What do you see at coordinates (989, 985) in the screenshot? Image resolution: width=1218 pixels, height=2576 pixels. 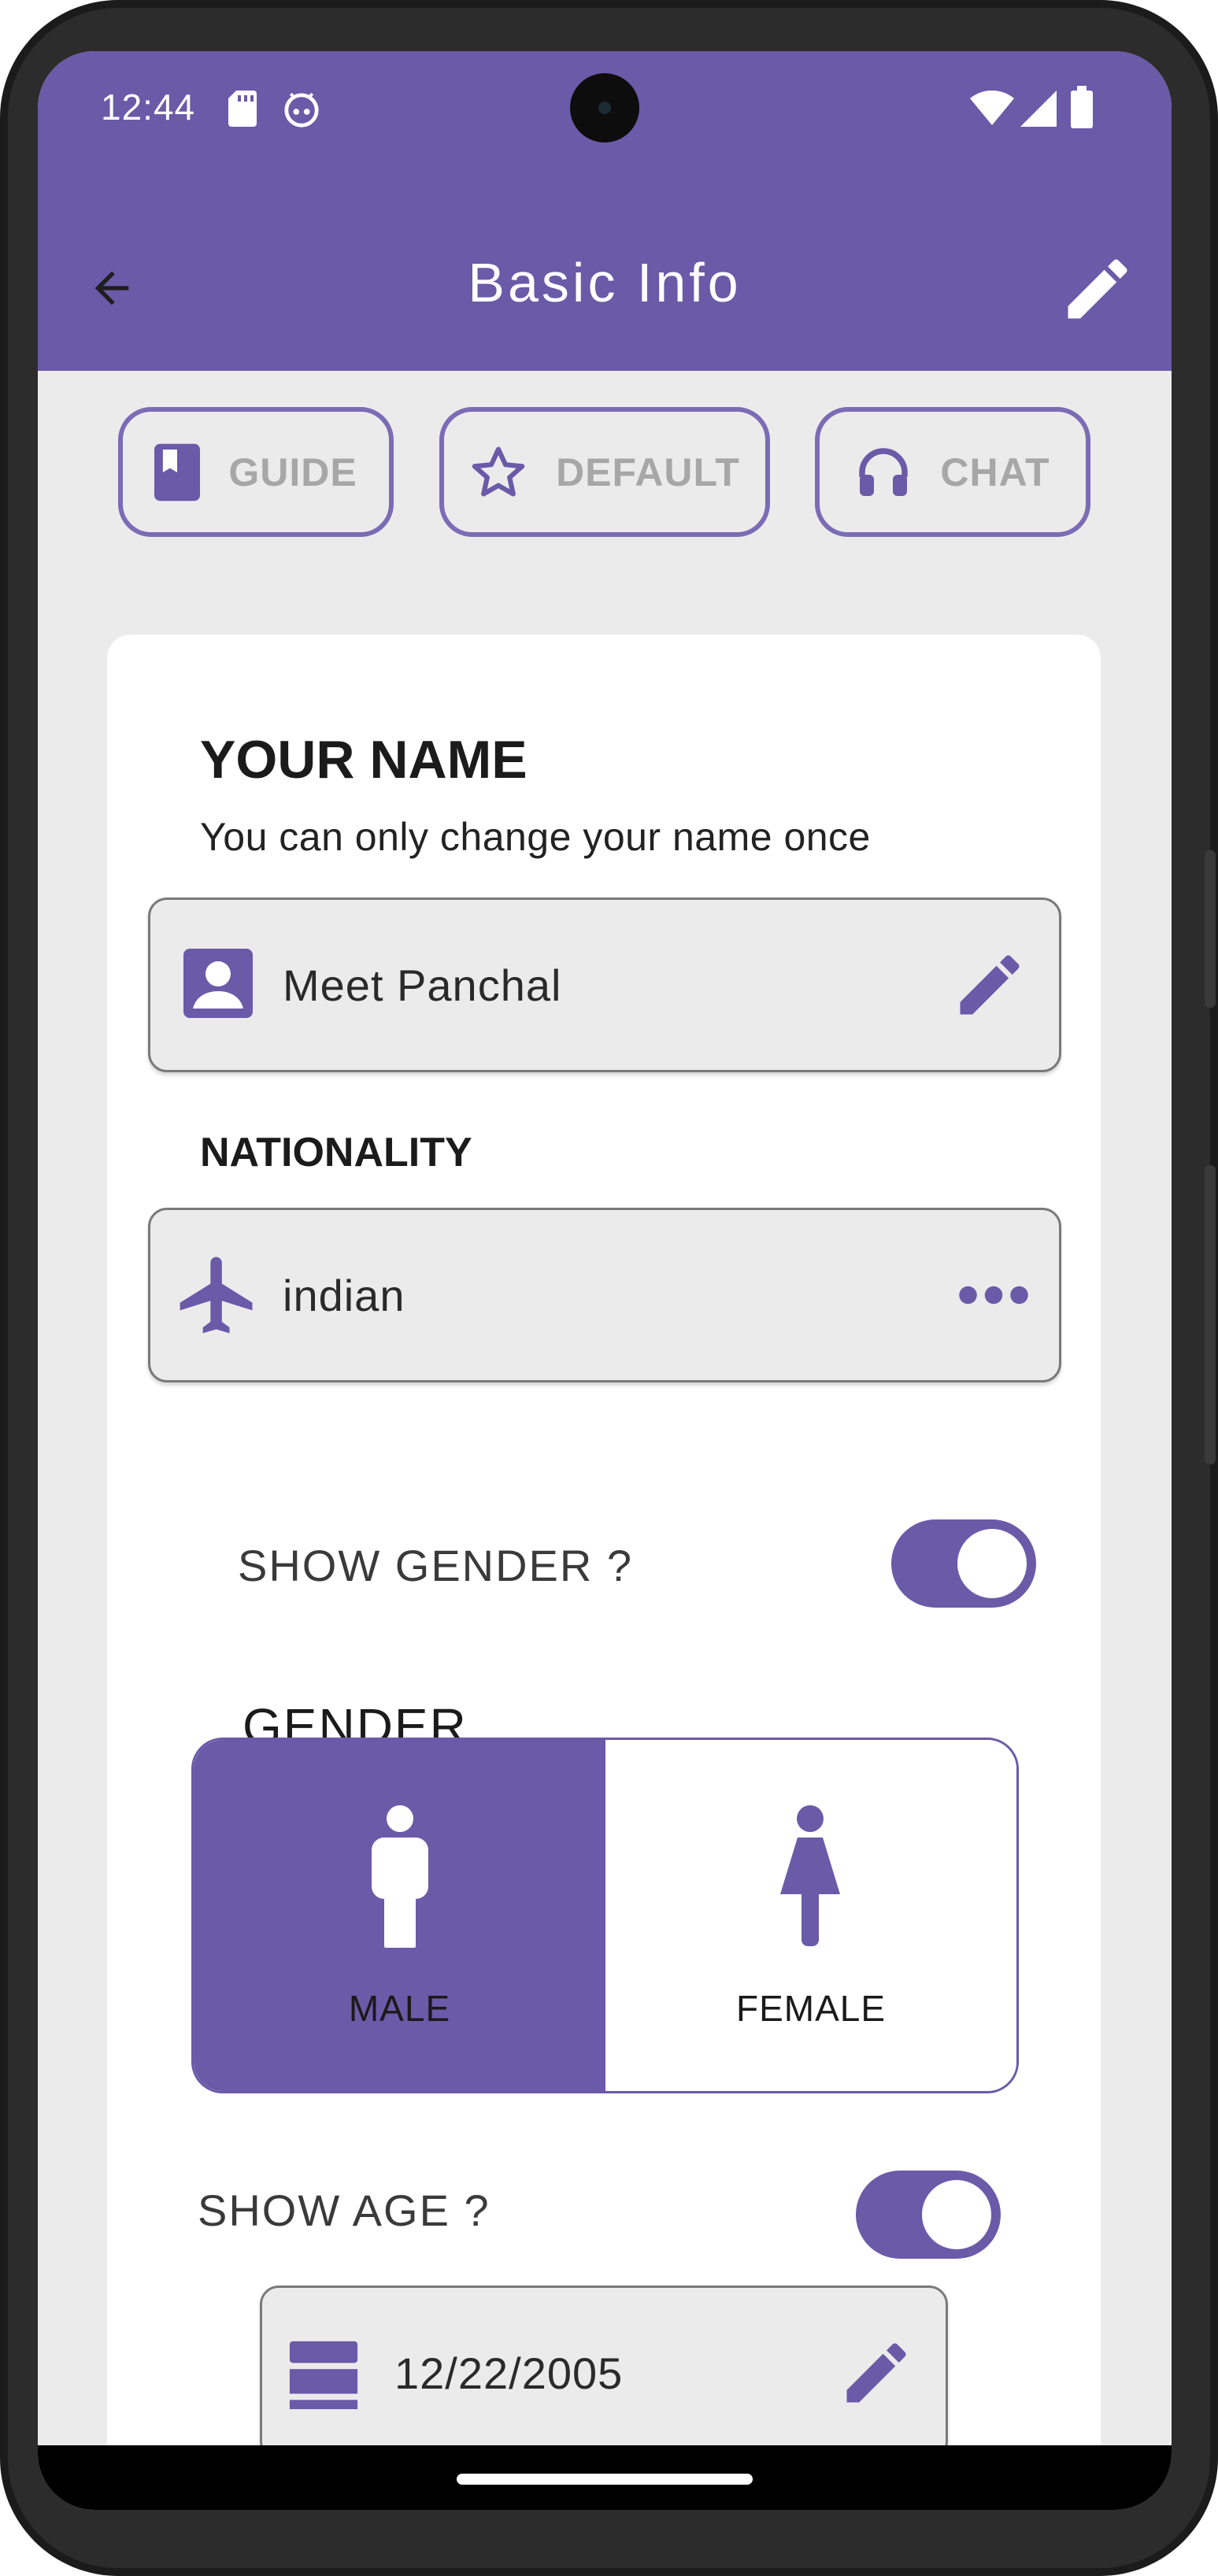 I see `edit-name-icon` at bounding box center [989, 985].